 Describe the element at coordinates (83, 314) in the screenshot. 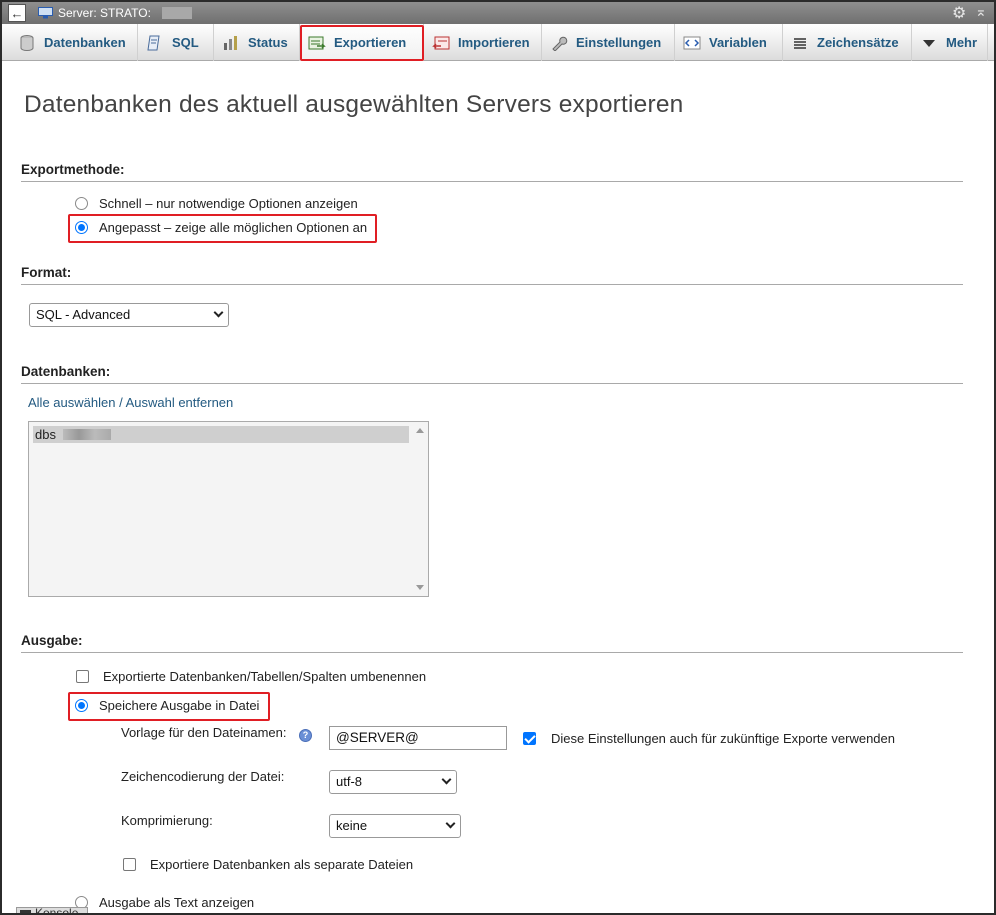

I see `format-select-value: SQL - Advanced` at that location.